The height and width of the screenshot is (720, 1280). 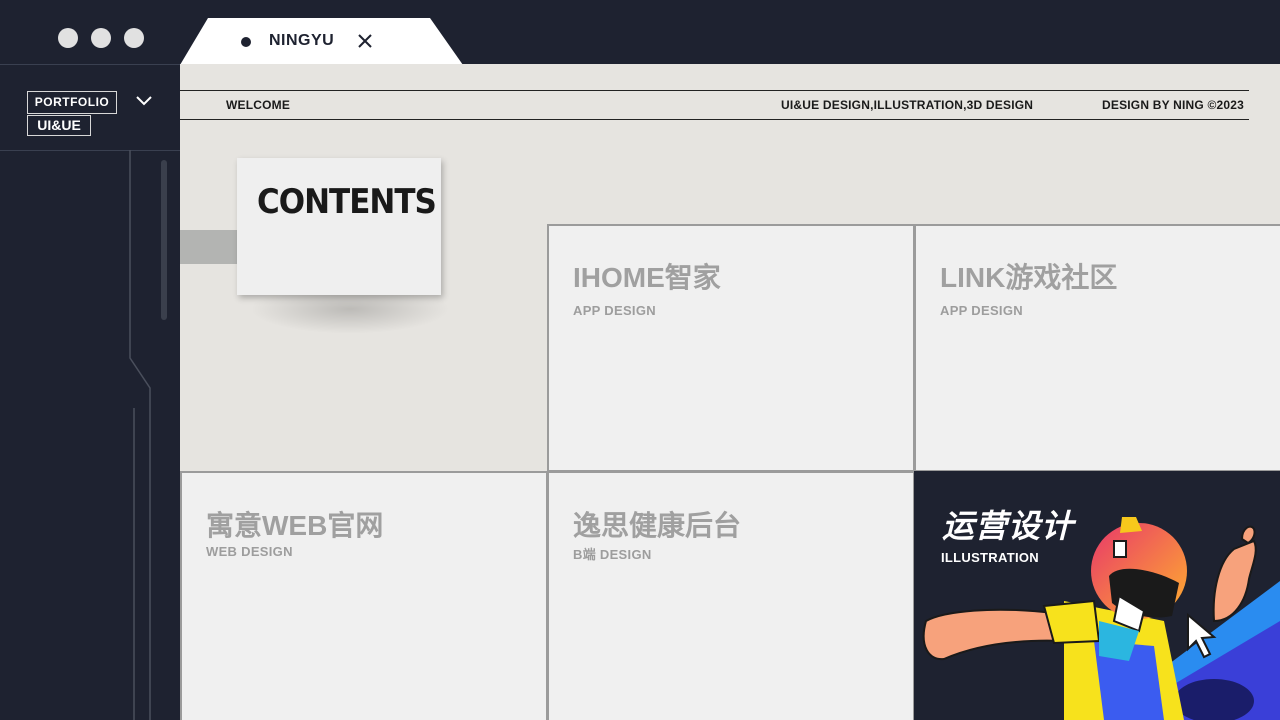 I want to click on project-title: 寓意WEB官网, so click(x=295, y=525).